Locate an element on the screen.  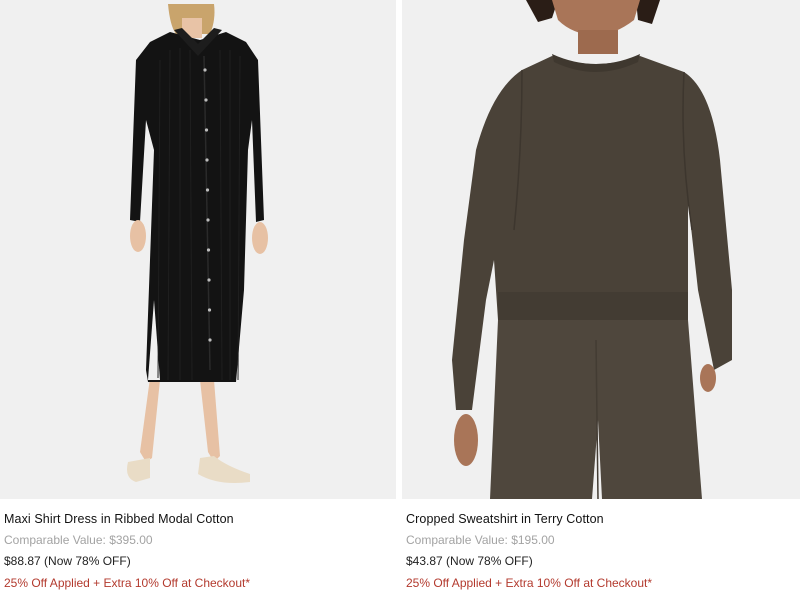
comparable-value: Comparable Value: $395.00 is located at coordinates (200, 540).